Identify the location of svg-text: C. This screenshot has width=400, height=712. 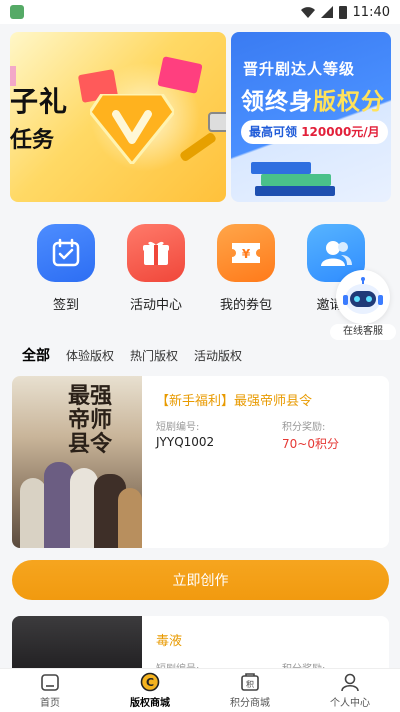
(150, 682).